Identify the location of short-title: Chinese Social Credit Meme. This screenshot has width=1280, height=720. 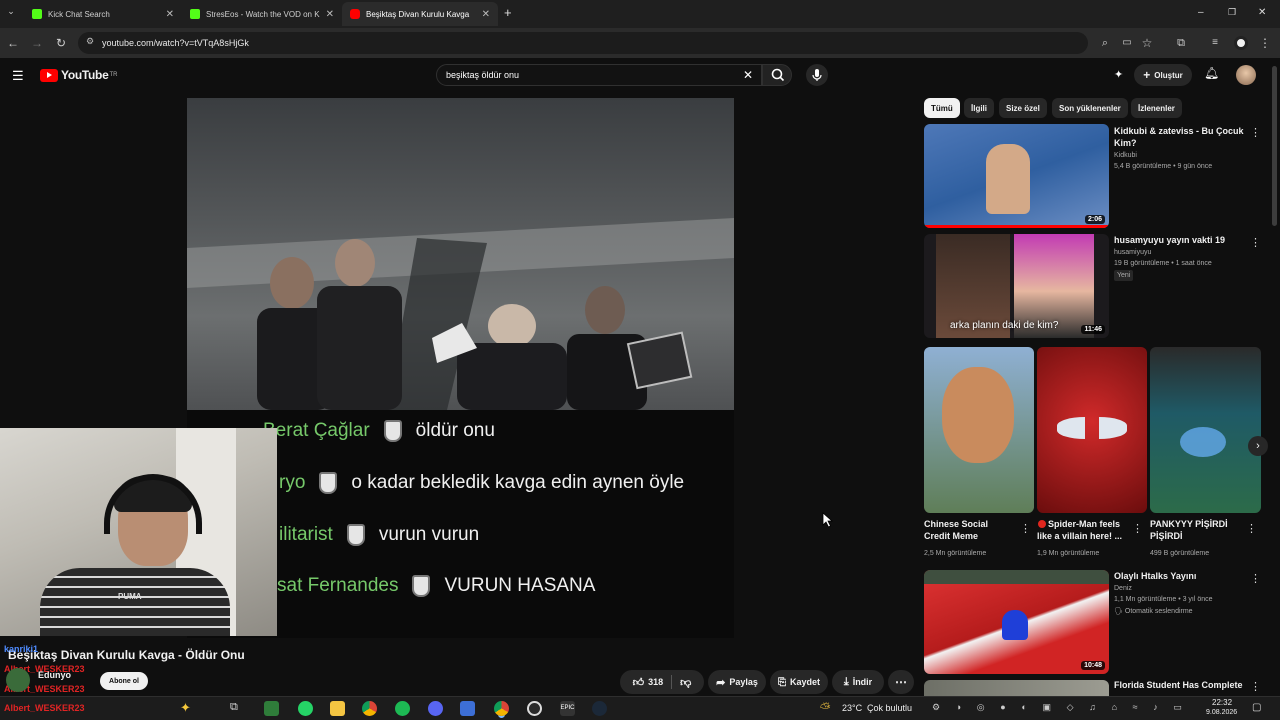
(969, 530).